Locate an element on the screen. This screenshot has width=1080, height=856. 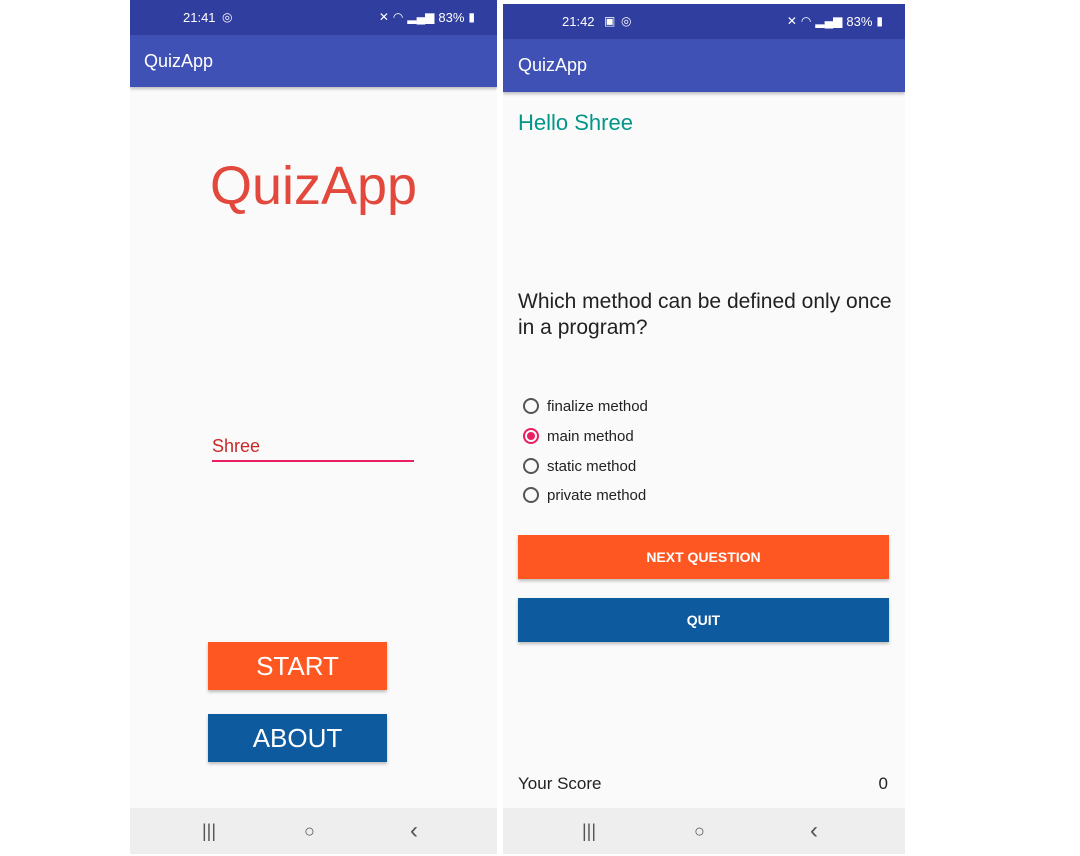
option-label: finalize method is located at coordinates (597, 406).